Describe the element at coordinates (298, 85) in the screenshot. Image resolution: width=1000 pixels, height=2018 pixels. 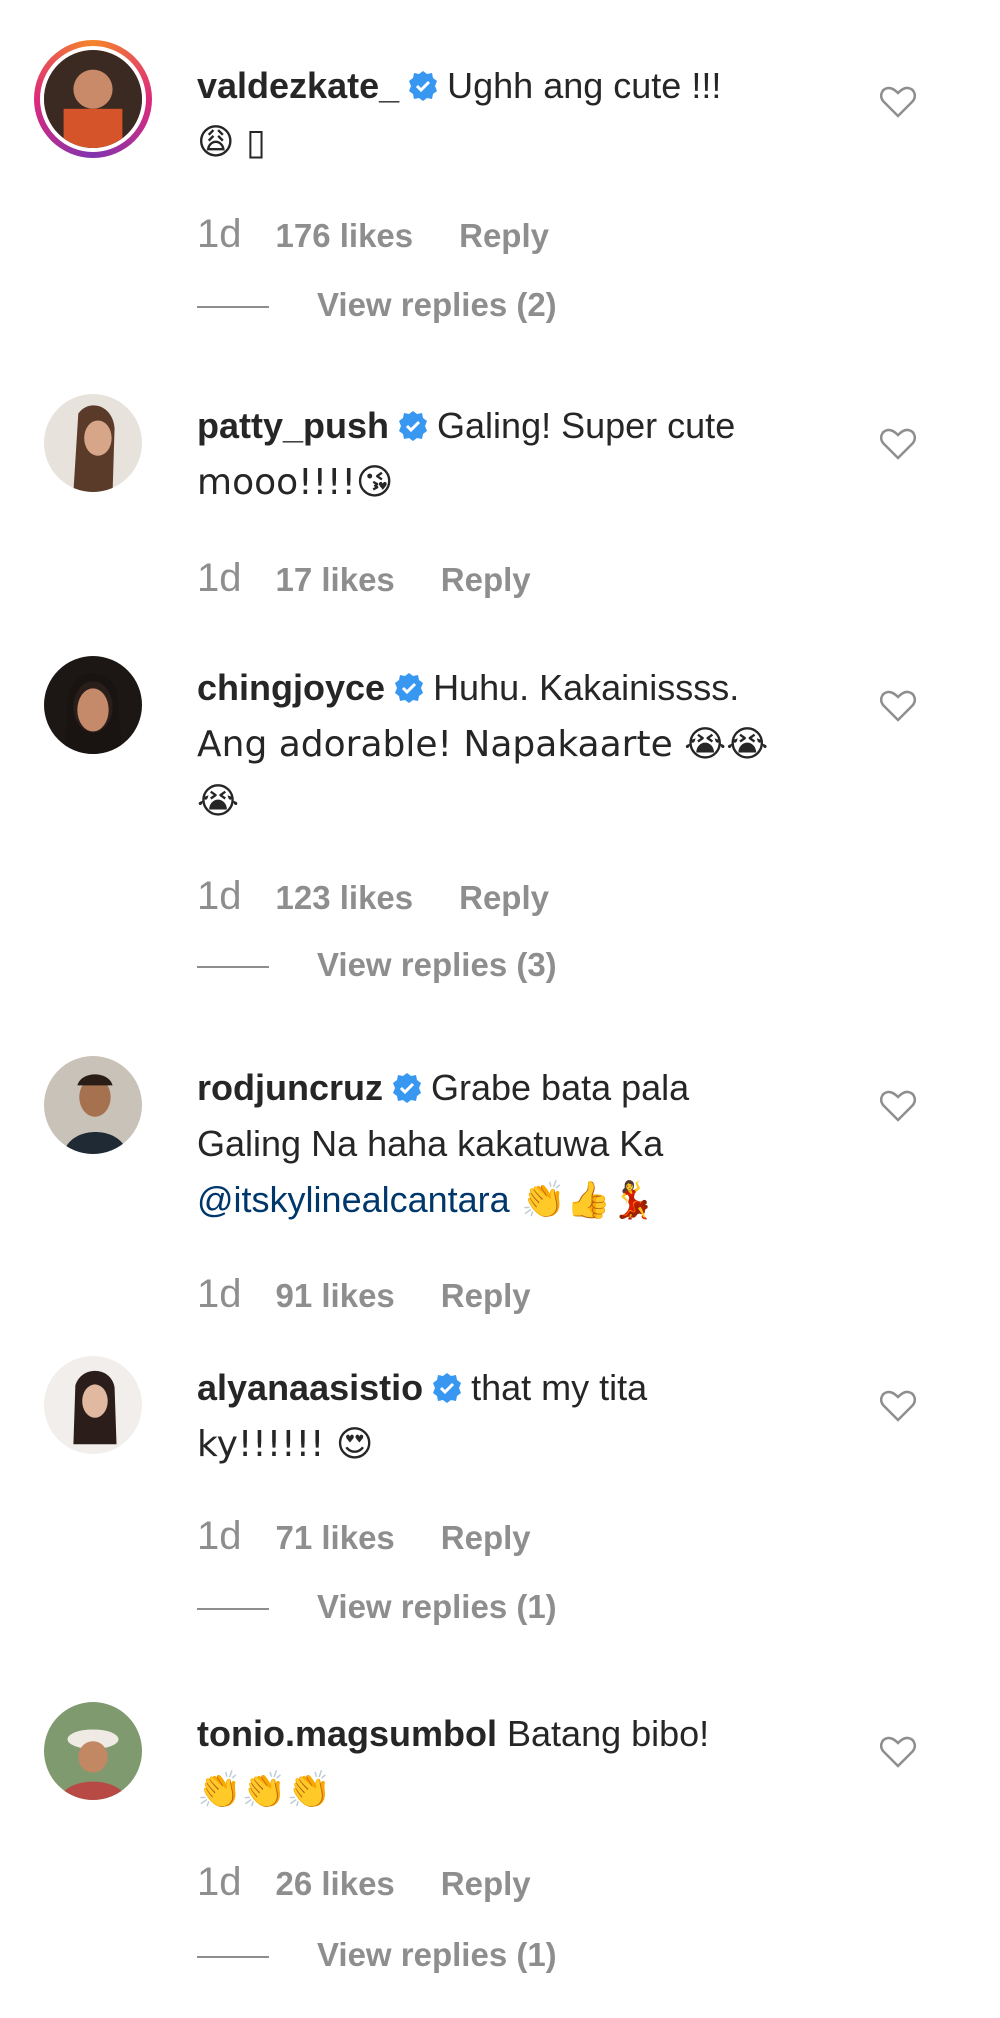
I see `username-link: valdezkate_` at that location.